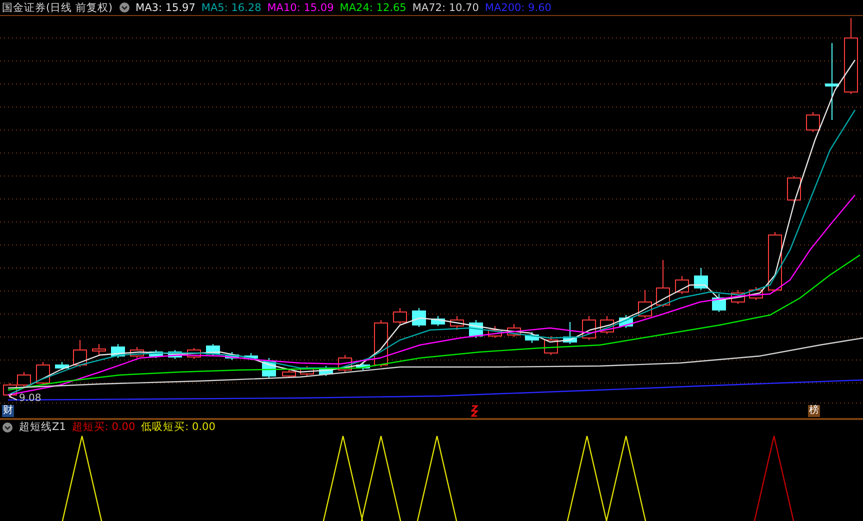 The width and height of the screenshot is (863, 521). What do you see at coordinates (814, 411) in the screenshot?
I see `event-marker: 榜` at bounding box center [814, 411].